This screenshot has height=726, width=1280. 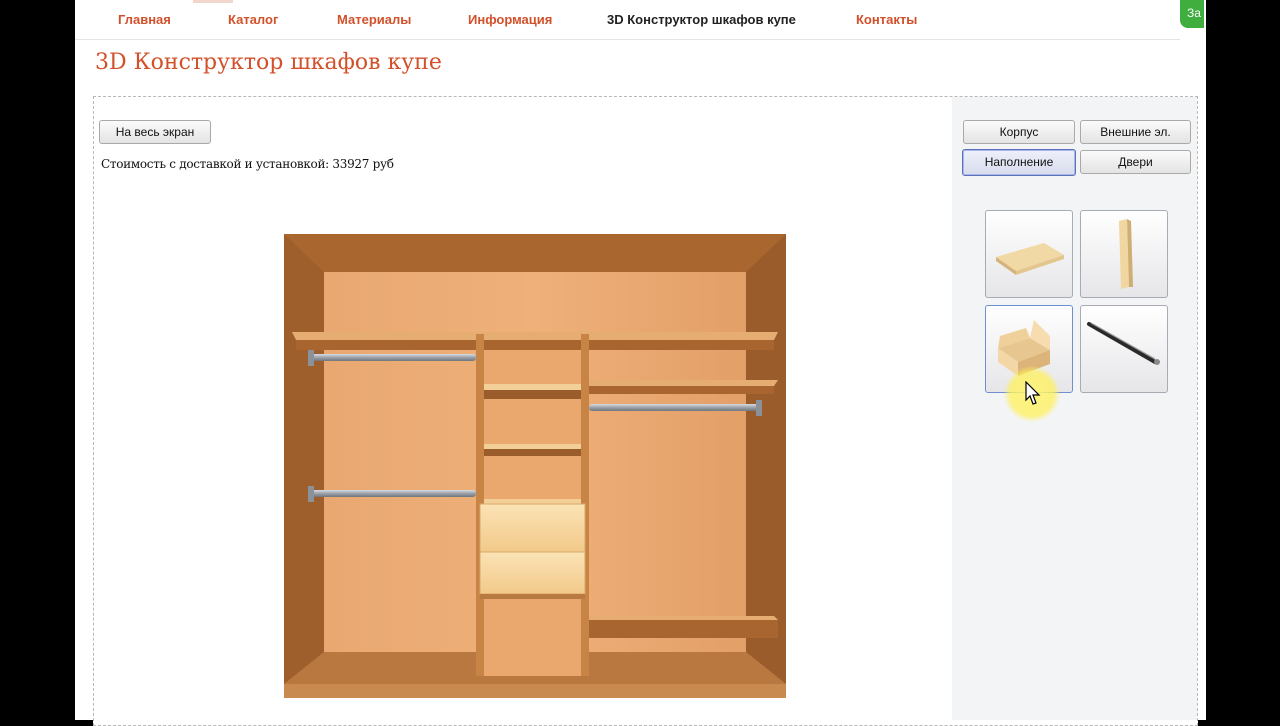 I want to click on tab-external-elements: Внешние эл., so click(x=1135, y=132).